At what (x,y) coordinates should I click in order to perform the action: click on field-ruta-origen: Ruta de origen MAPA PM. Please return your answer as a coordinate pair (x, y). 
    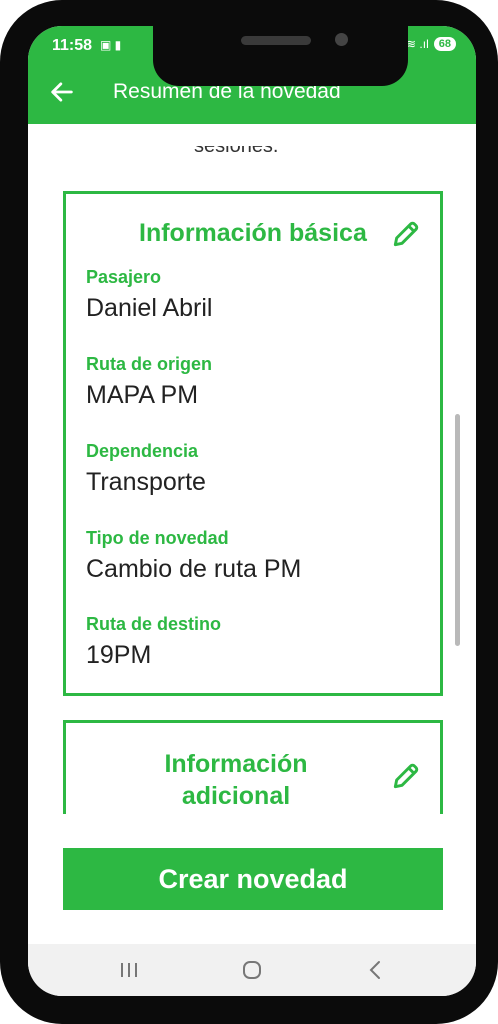
    Looking at the image, I should click on (149, 382).